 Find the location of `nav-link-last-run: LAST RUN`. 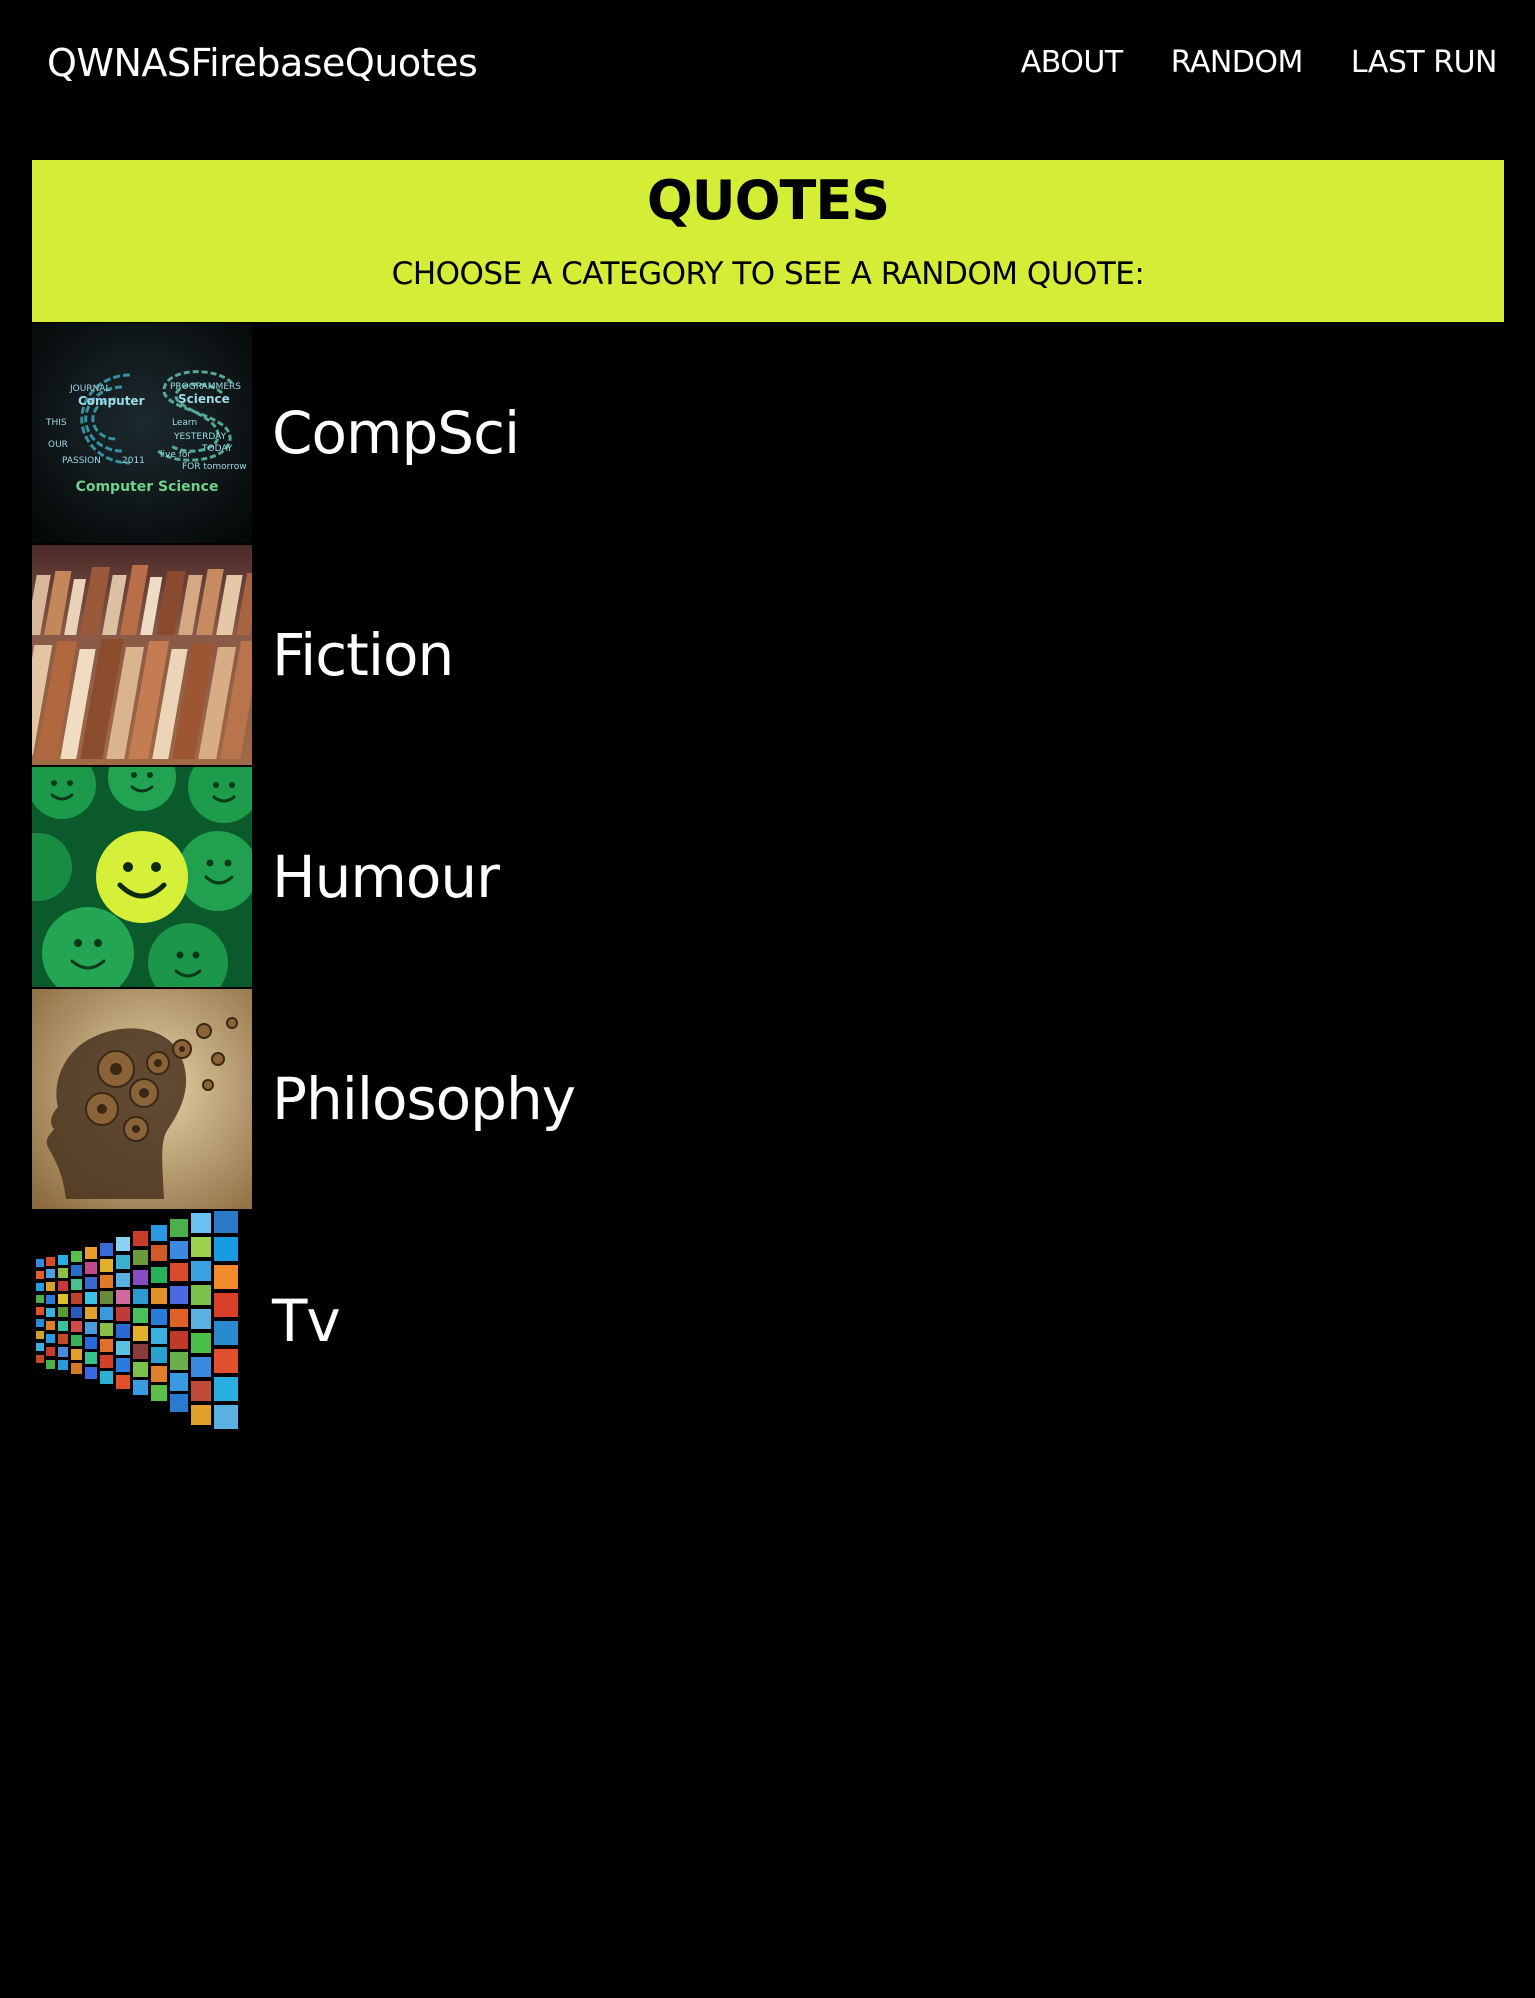

nav-link-last-run: LAST RUN is located at coordinates (1424, 63).